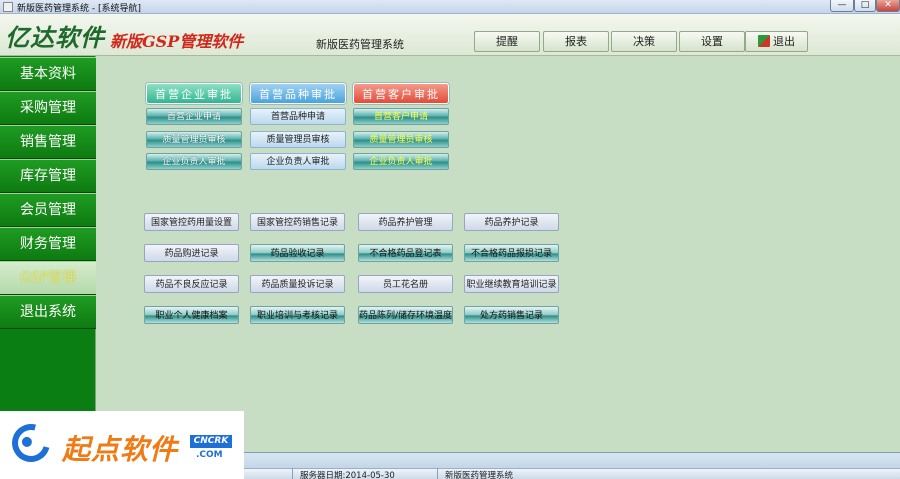 Image resolution: width=900 pixels, height=479 pixels. I want to click on sidebar-item-purchase: 采购管理, so click(48, 108).